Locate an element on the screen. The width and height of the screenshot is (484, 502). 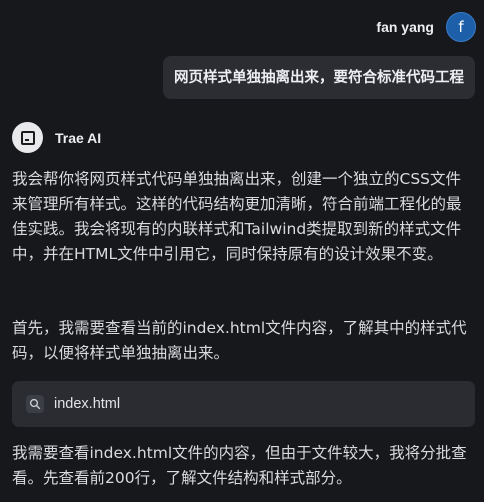
file-view-card: index.html is located at coordinates (243, 404).